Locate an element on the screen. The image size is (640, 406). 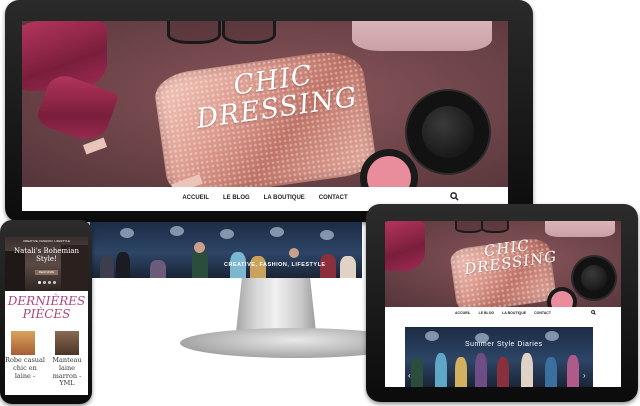
featured-category-caption: CREATIVE, FASHION, LIFESTYLE is located at coordinates (275, 265).